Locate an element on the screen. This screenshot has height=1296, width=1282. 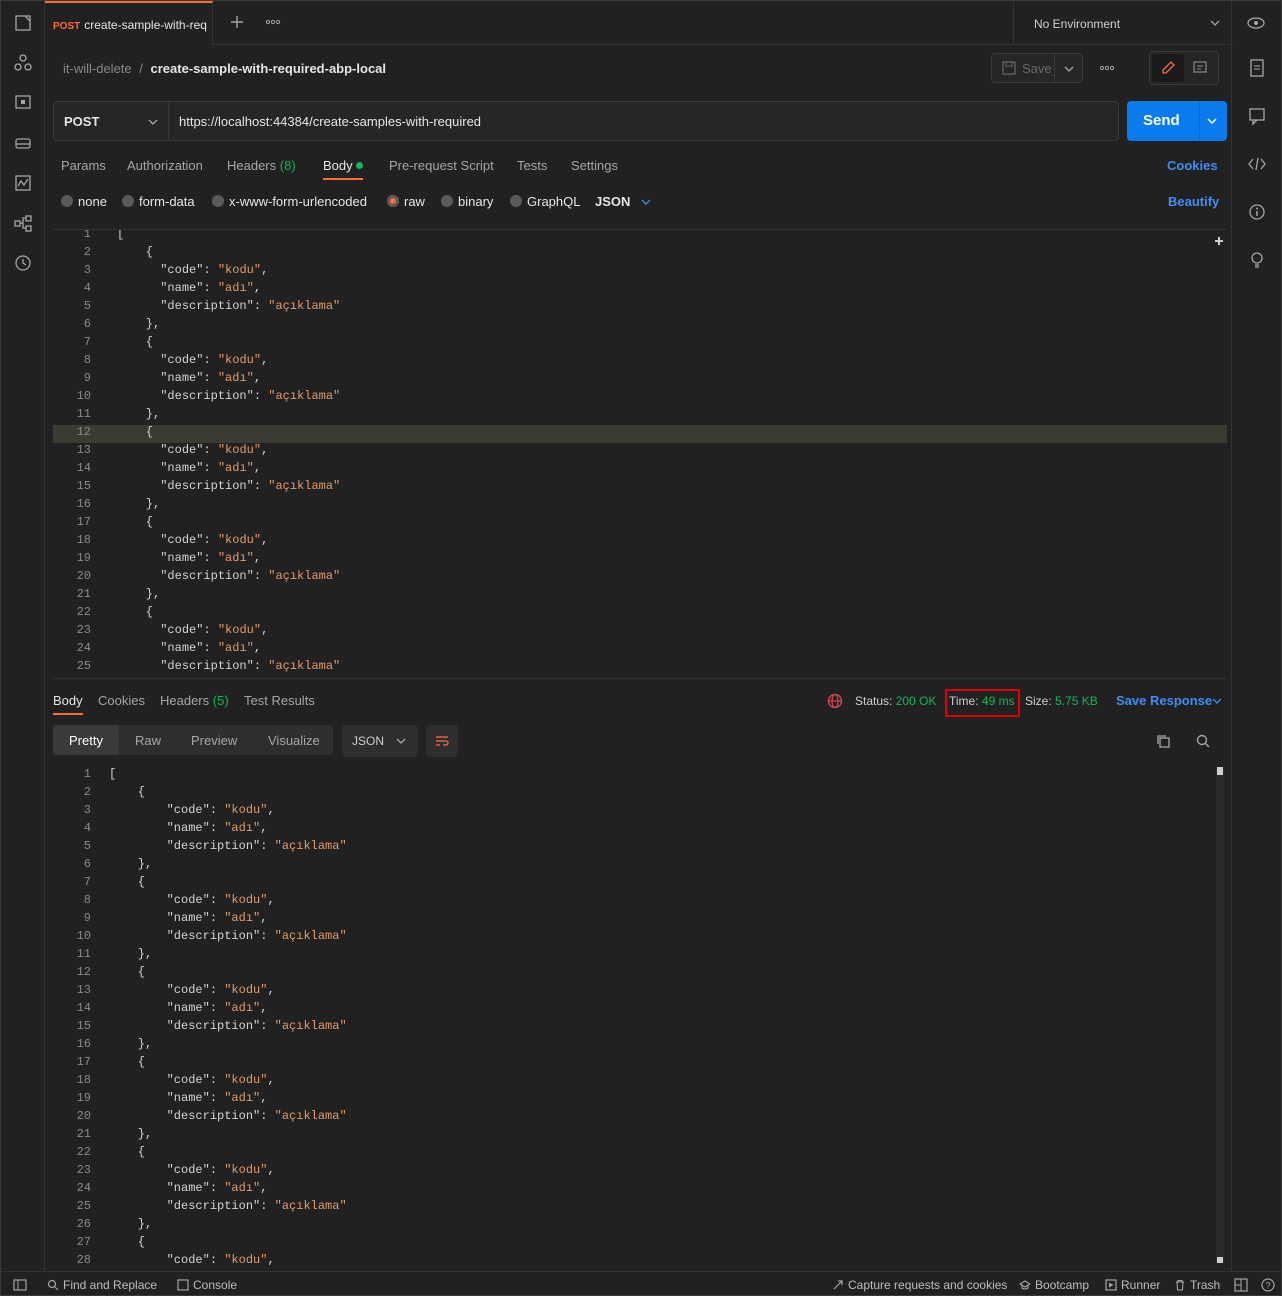
apis-icon is located at coordinates (23, 63).